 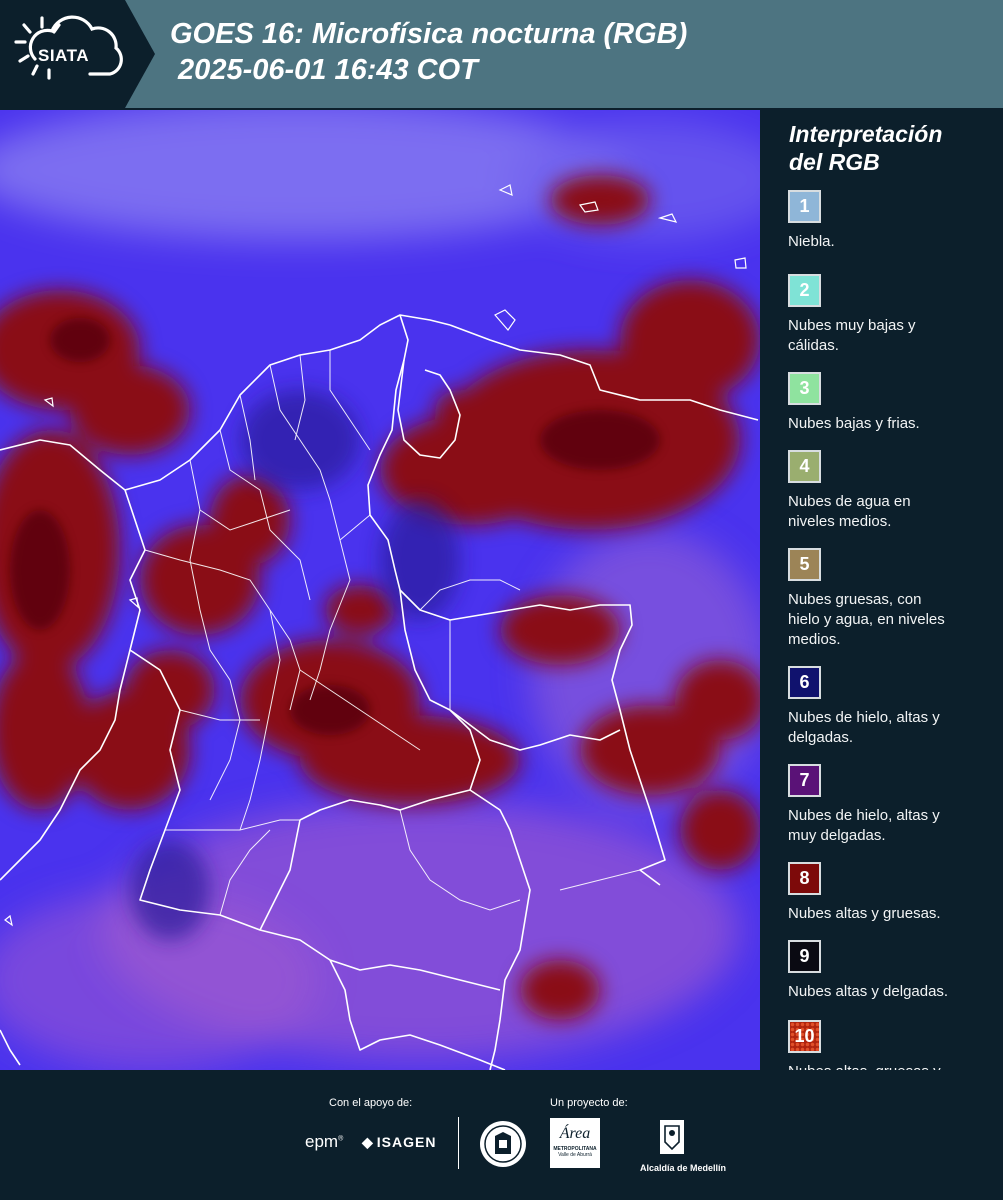 I want to click on legend-description: Nubes altas y delgadas., so click(x=893, y=992).